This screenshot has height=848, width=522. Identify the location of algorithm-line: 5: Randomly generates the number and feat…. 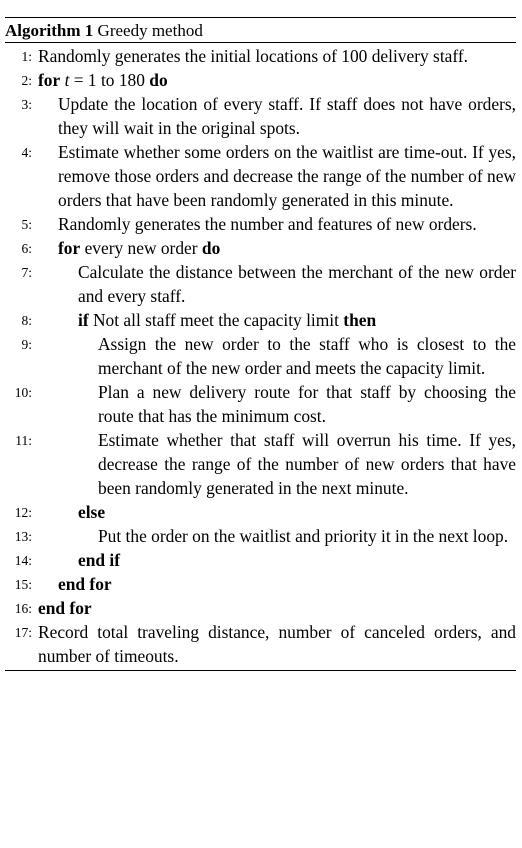
(260, 224).